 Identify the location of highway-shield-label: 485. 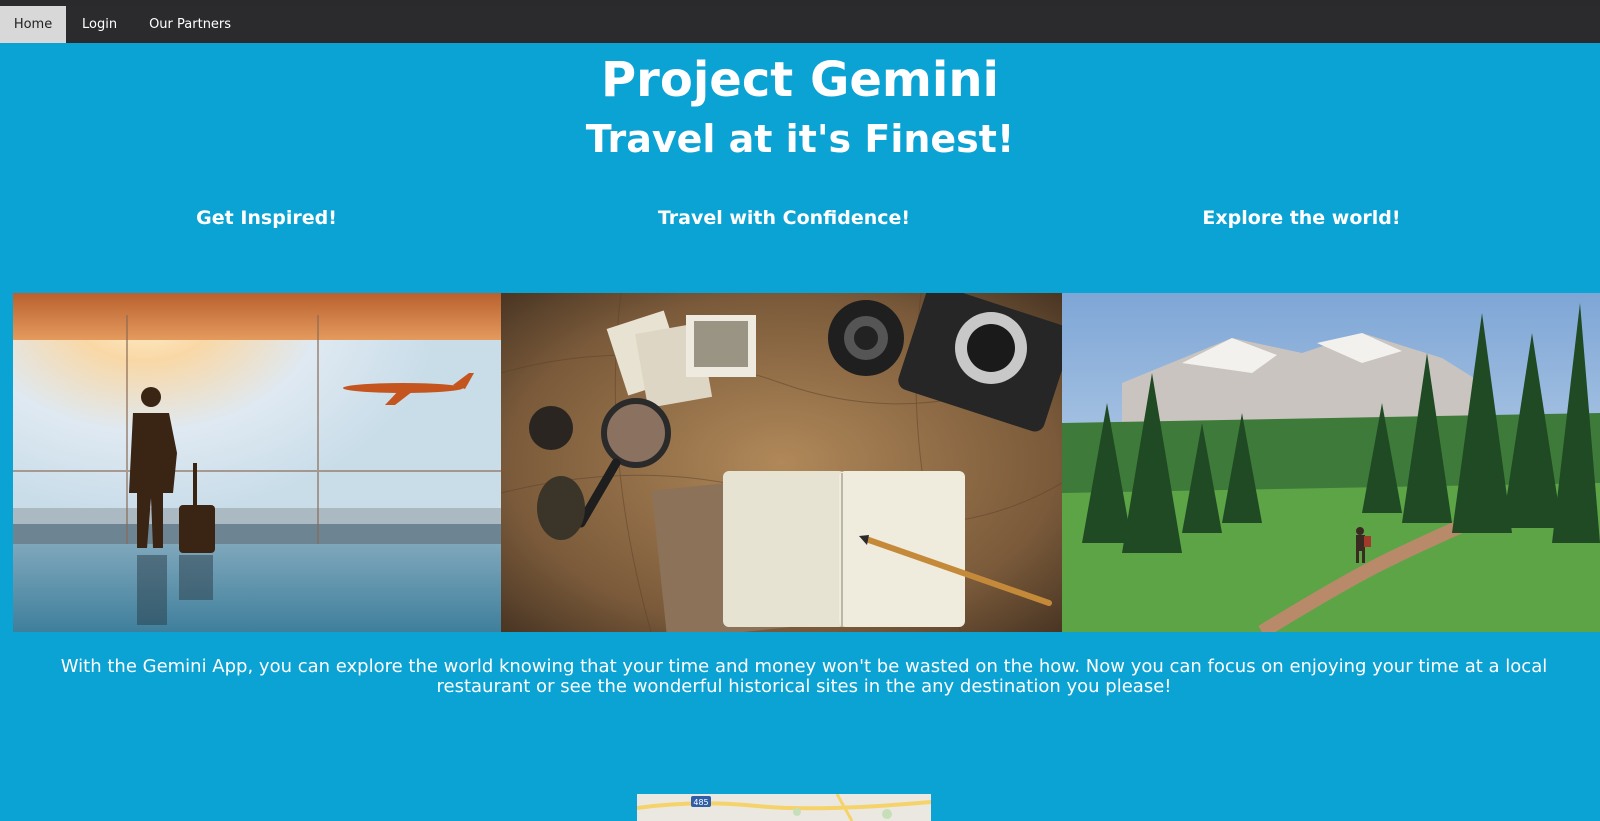
(700, 802).